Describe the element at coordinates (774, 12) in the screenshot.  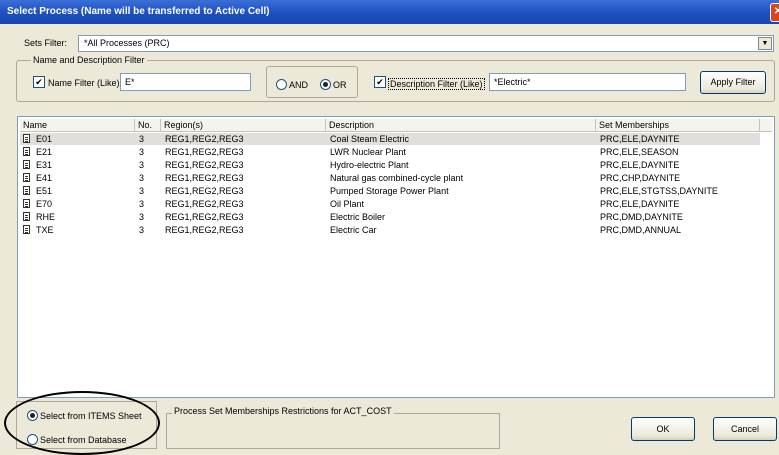
I see `close-icon: ✕` at that location.